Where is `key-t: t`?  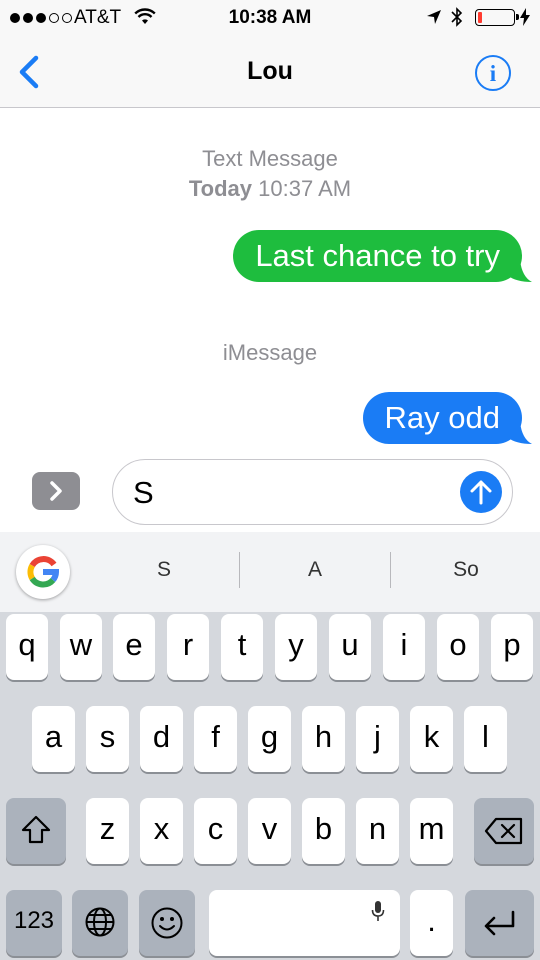 key-t: t is located at coordinates (242, 647).